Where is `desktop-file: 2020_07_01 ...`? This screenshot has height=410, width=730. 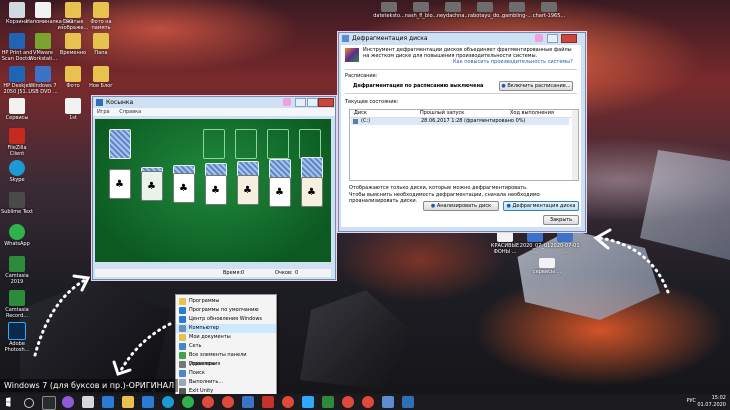 desktop-file: 2020_07_01 ... is located at coordinates (535, 243).